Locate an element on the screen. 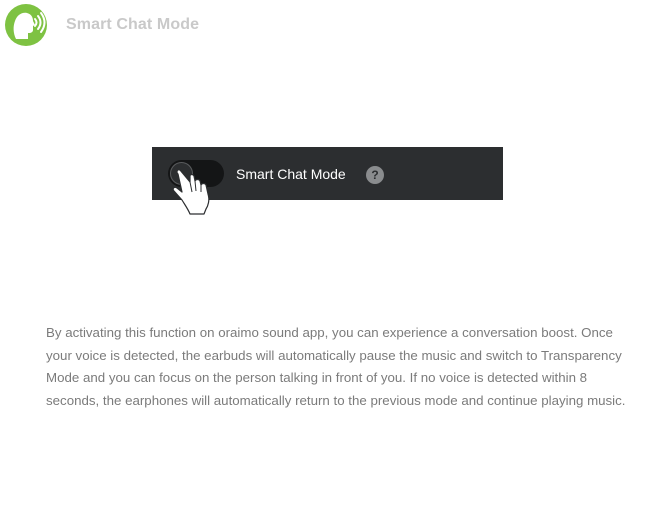 This screenshot has height=524, width=660. toggle-label: Smart Chat Mode is located at coordinates (291, 174).